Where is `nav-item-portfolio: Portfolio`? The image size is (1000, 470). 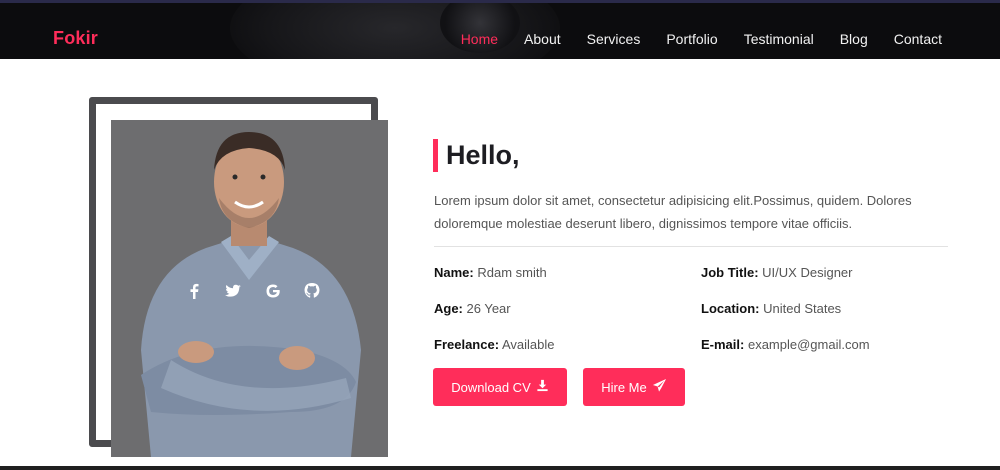
nav-item-portfolio: Portfolio is located at coordinates (691, 39).